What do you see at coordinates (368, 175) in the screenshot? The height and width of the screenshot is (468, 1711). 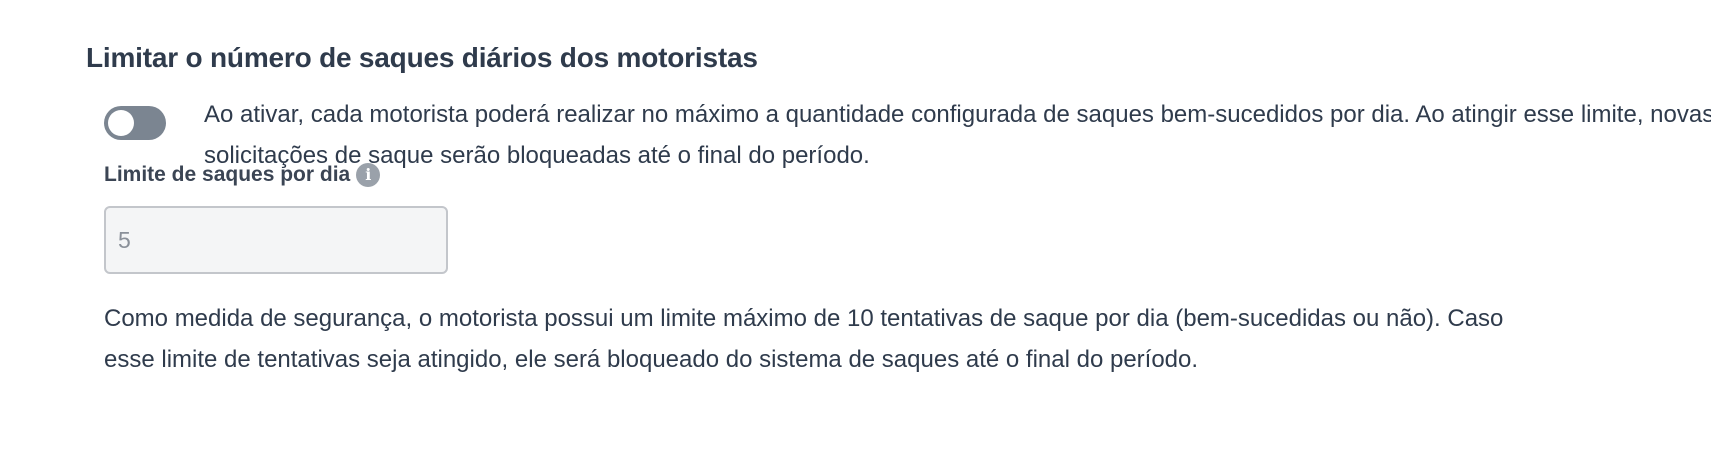 I see `info-icon: i` at bounding box center [368, 175].